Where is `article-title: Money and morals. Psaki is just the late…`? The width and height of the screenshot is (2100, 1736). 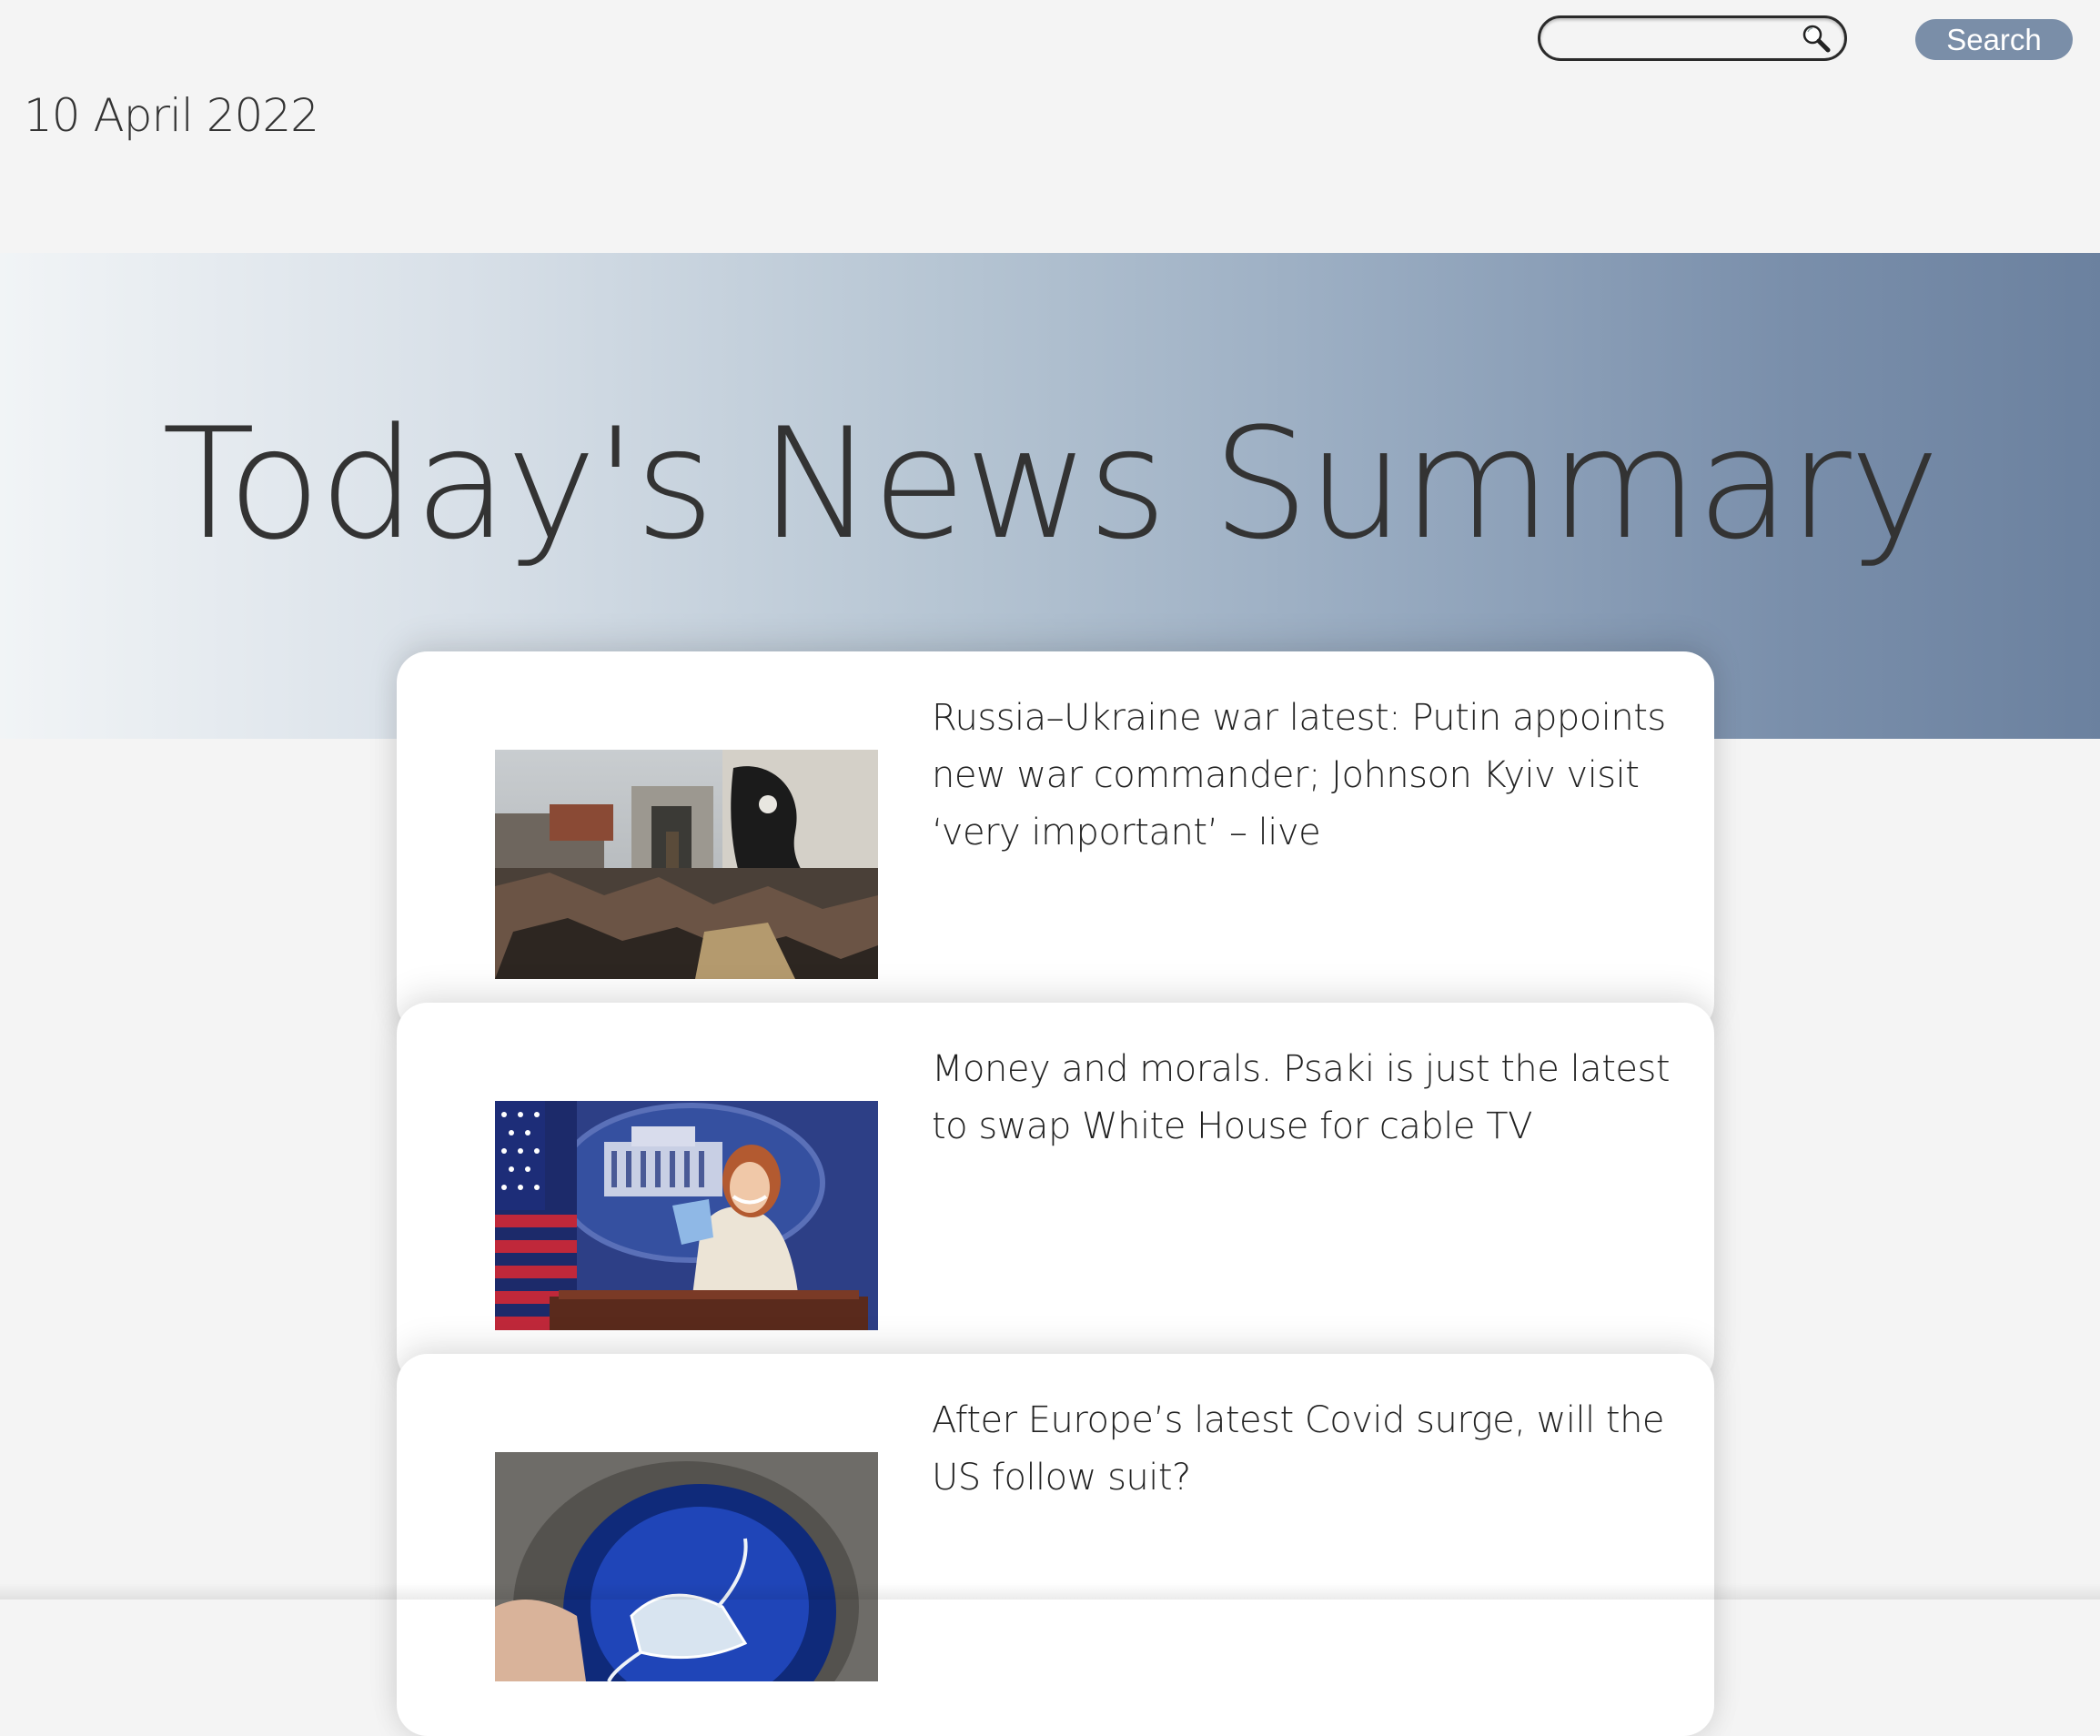
article-title: Money and morals. Psaki is just the late… is located at coordinates (1314, 1098).